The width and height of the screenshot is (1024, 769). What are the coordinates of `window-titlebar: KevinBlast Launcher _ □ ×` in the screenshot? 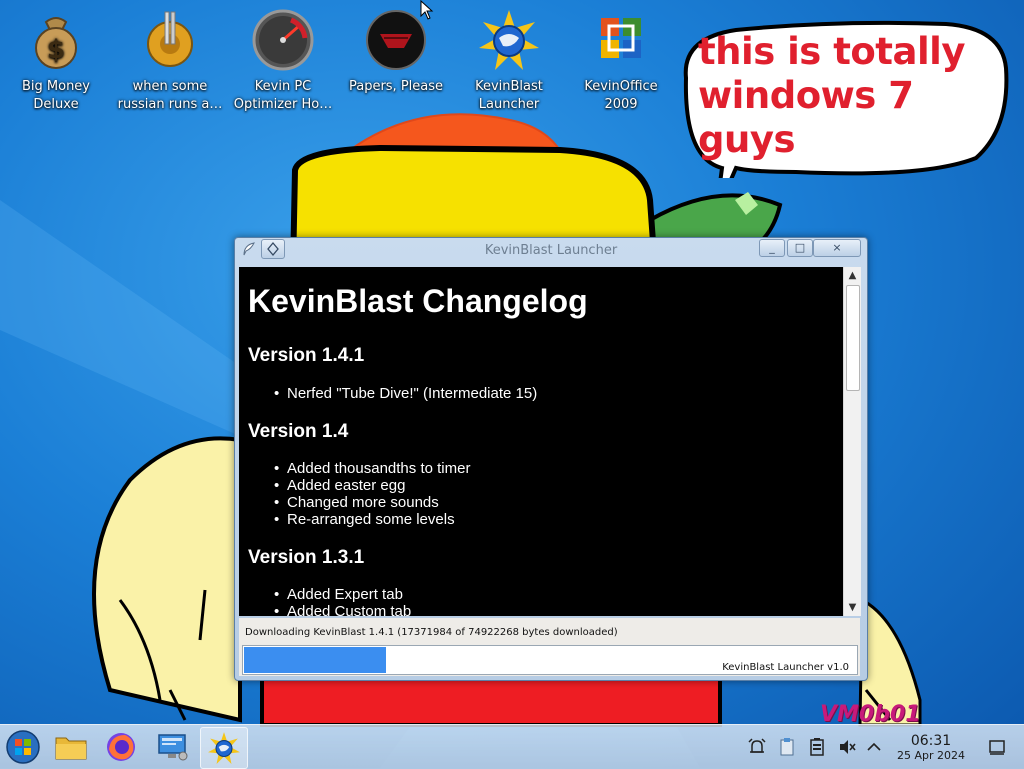 It's located at (551, 251).